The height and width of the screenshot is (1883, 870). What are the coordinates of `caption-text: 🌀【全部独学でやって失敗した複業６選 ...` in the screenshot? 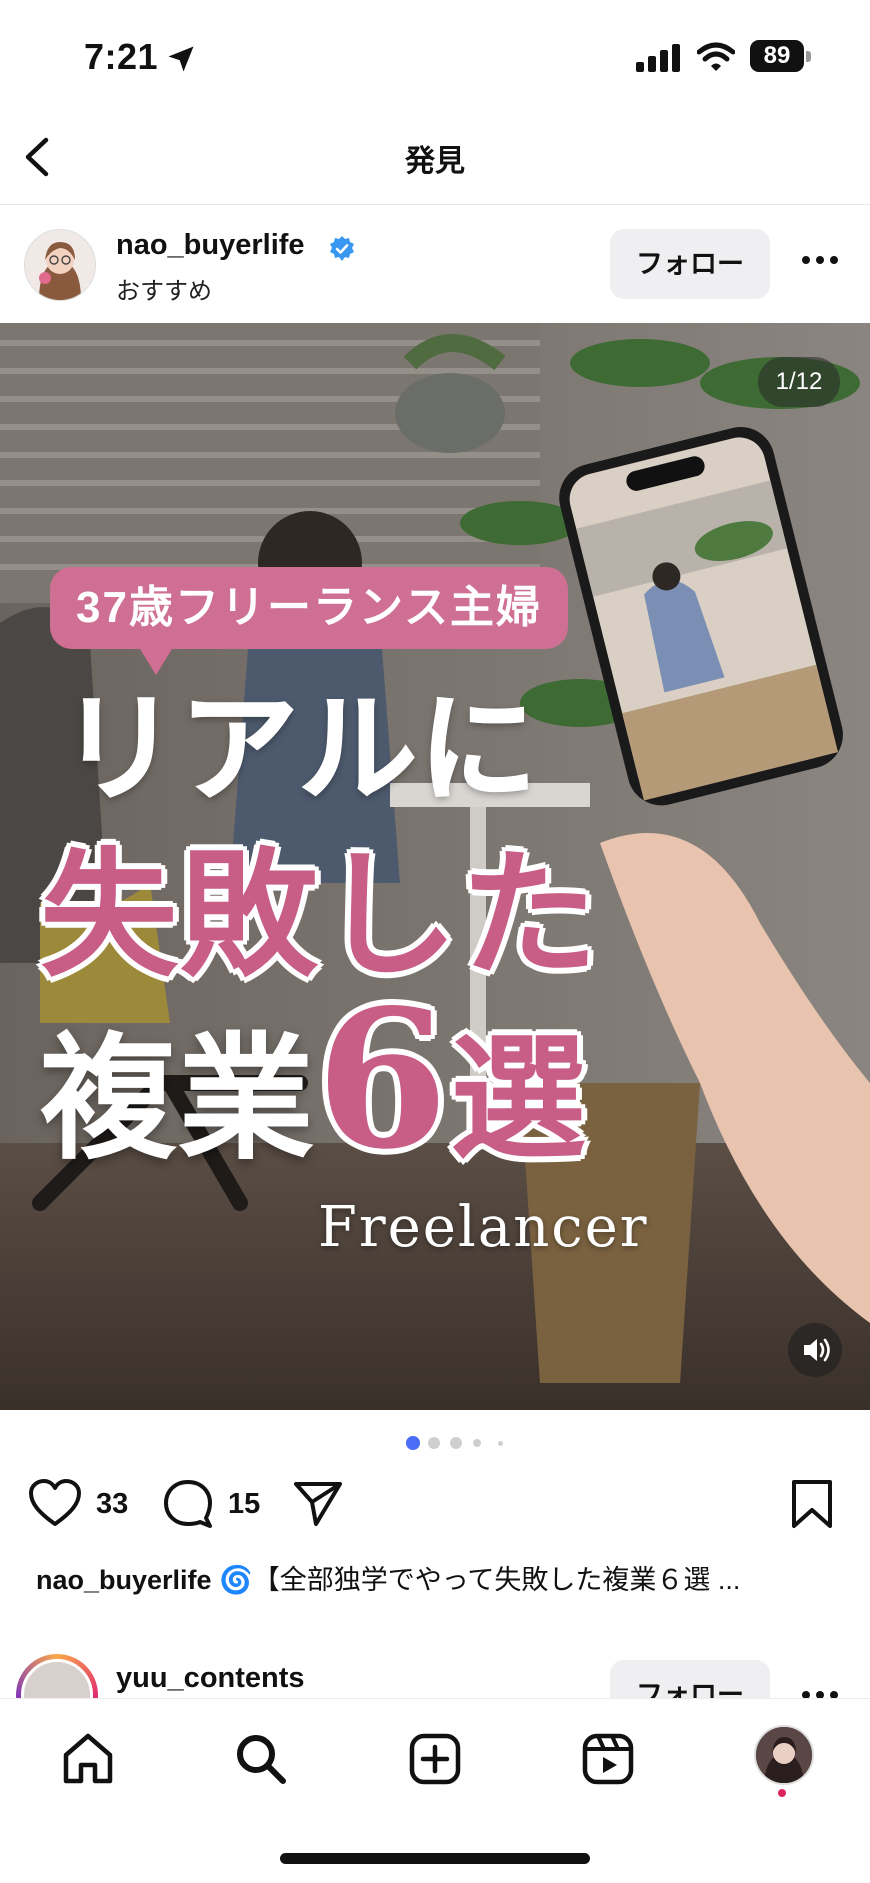 It's located at (480, 1580).